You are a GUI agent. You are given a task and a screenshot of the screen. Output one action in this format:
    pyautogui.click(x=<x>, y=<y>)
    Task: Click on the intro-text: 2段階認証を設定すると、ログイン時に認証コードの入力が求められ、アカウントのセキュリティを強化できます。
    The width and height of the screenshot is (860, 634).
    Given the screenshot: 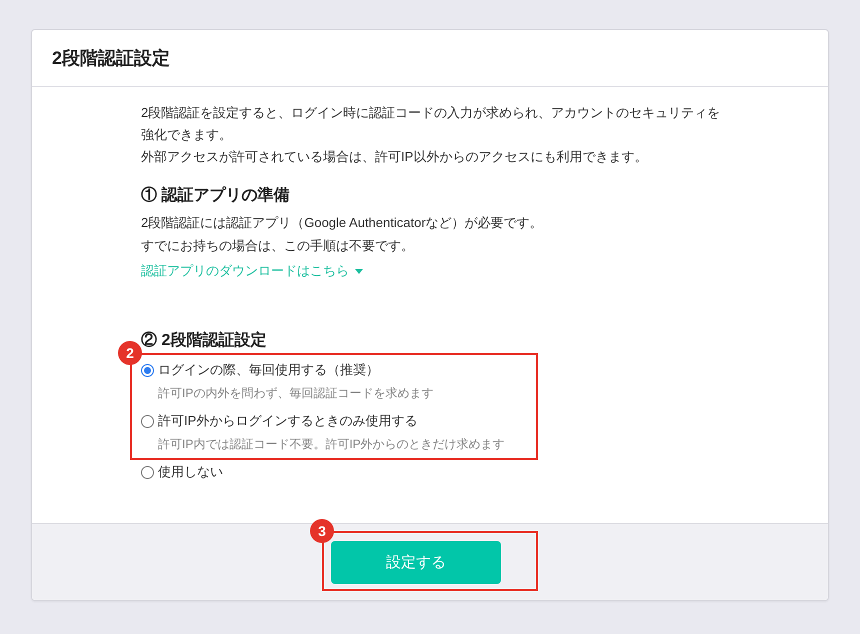 What is the action you would take?
    pyautogui.click(x=431, y=124)
    